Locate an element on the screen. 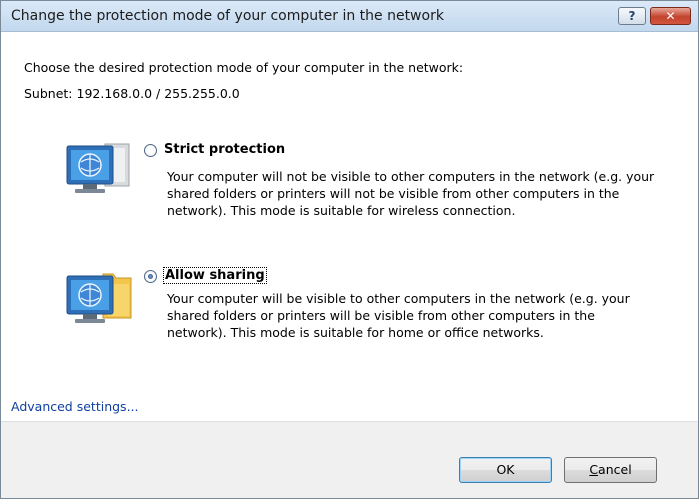  allow-sharing-label: Allow sharing is located at coordinates (215, 275).